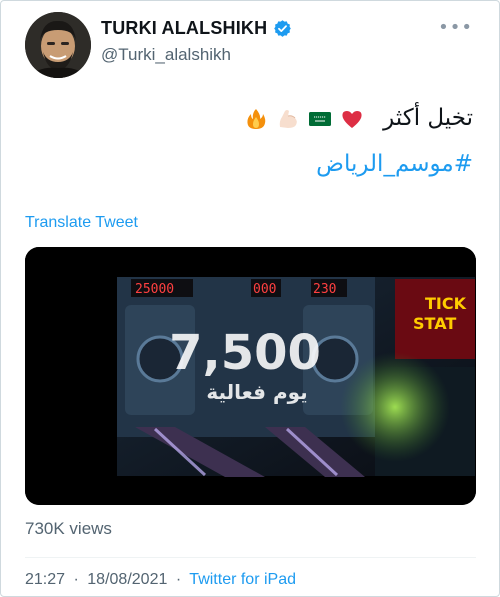 Image resolution: width=500 pixels, height=597 pixels. Describe the element at coordinates (394, 164) in the screenshot. I see `hashtag-link: #موسم_الرياض` at that location.